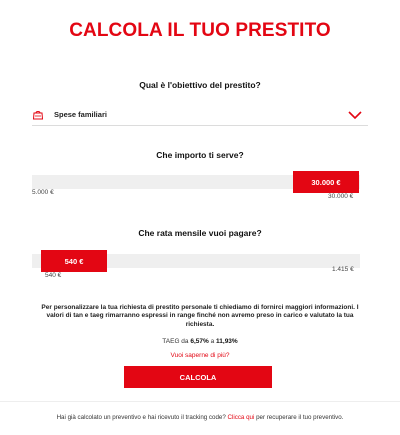 Image resolution: width=400 pixels, height=435 pixels. I want to click on purpose-selected-value: Spese familiari, so click(80, 114).